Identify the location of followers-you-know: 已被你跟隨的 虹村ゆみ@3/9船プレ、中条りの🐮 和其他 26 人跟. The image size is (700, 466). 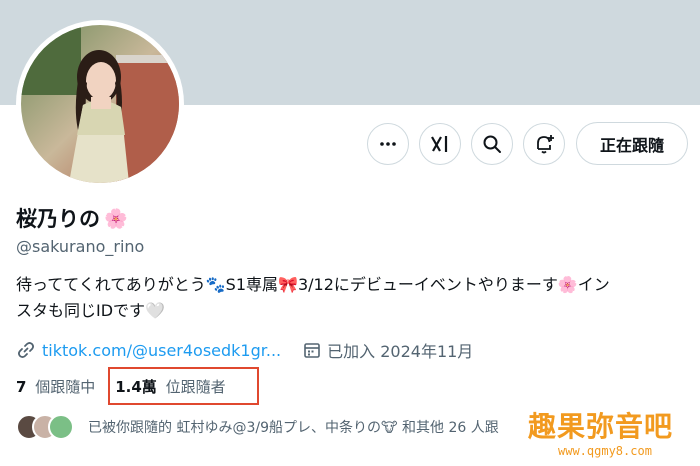
(257, 427).